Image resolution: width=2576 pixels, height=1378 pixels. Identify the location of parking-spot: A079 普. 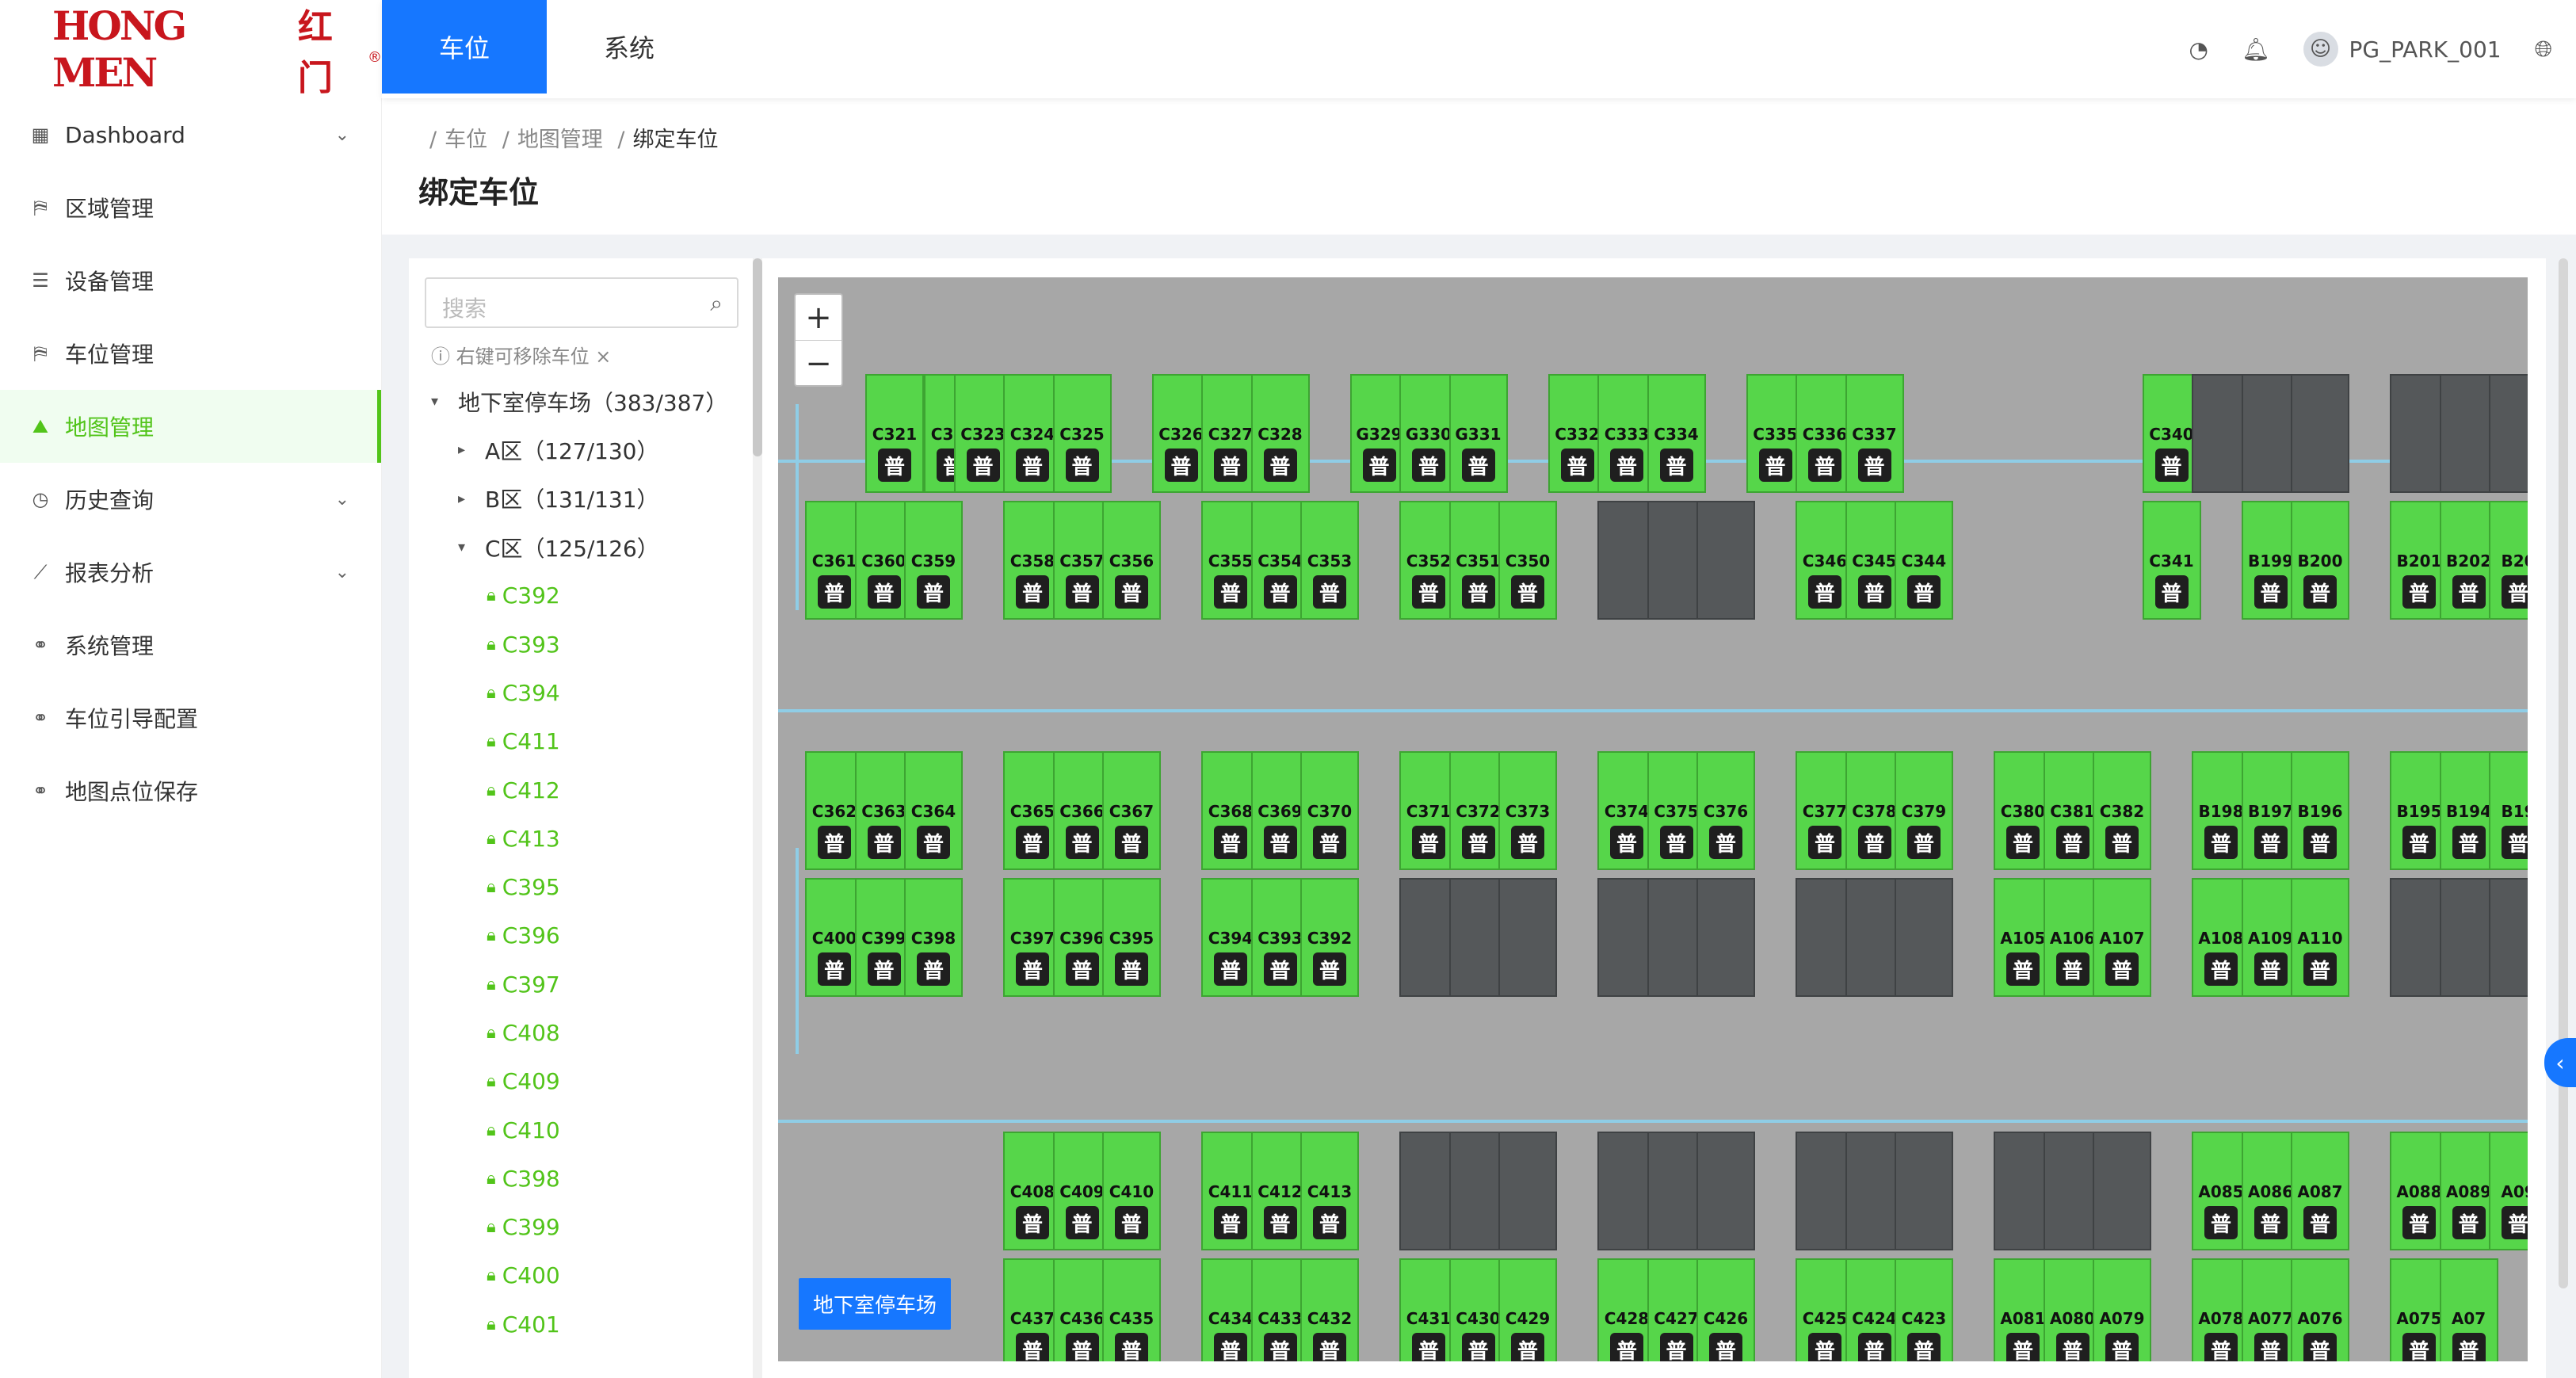
(2122, 1310).